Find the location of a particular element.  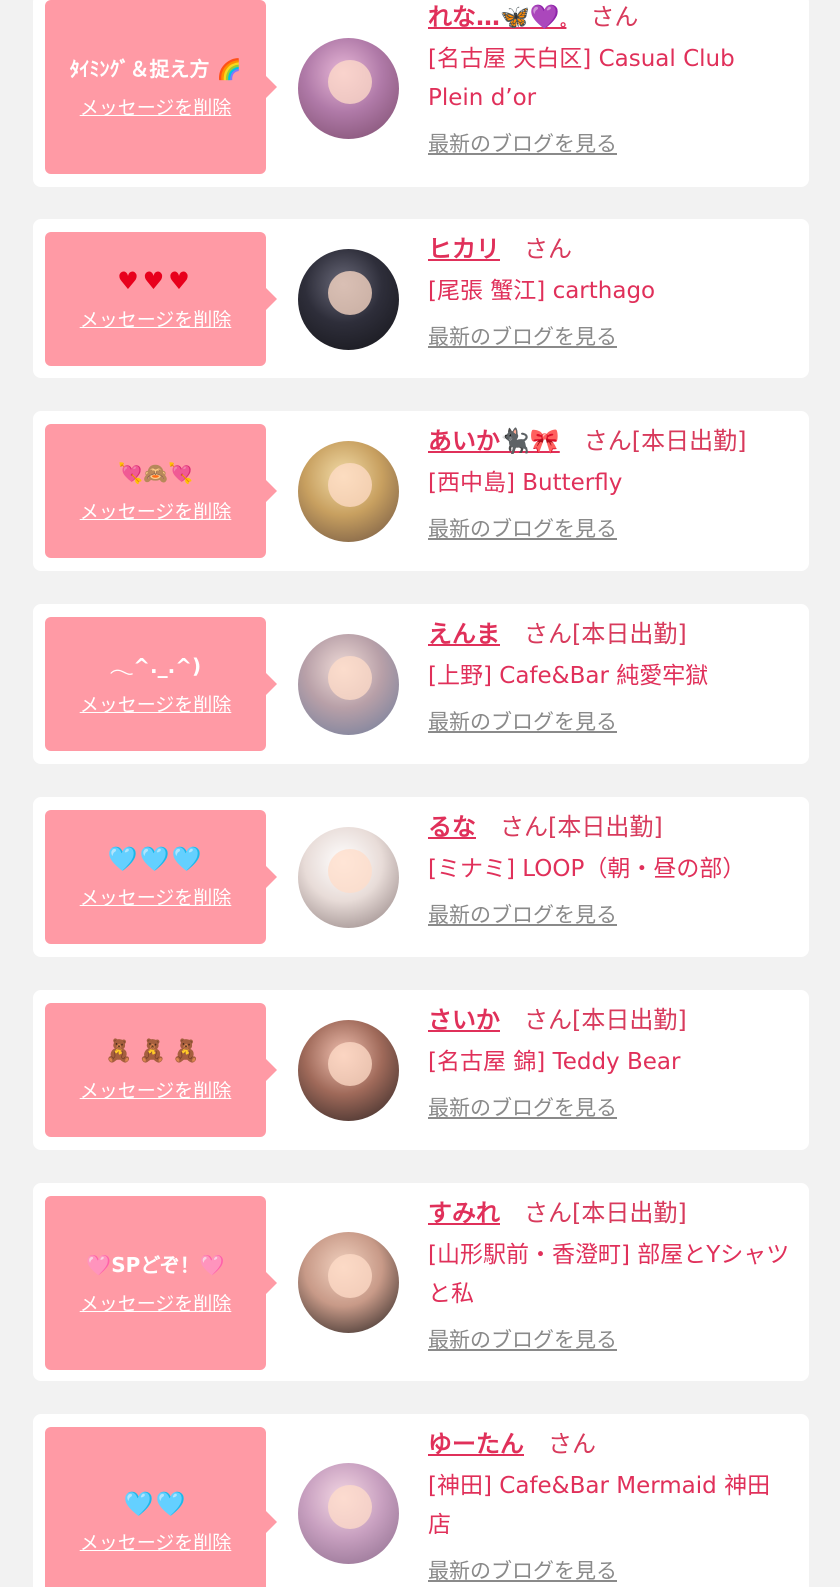

cast-info: ヒカリ さん [尾張 蟹江] carthago 最新のブログを見る is located at coordinates (610, 291).